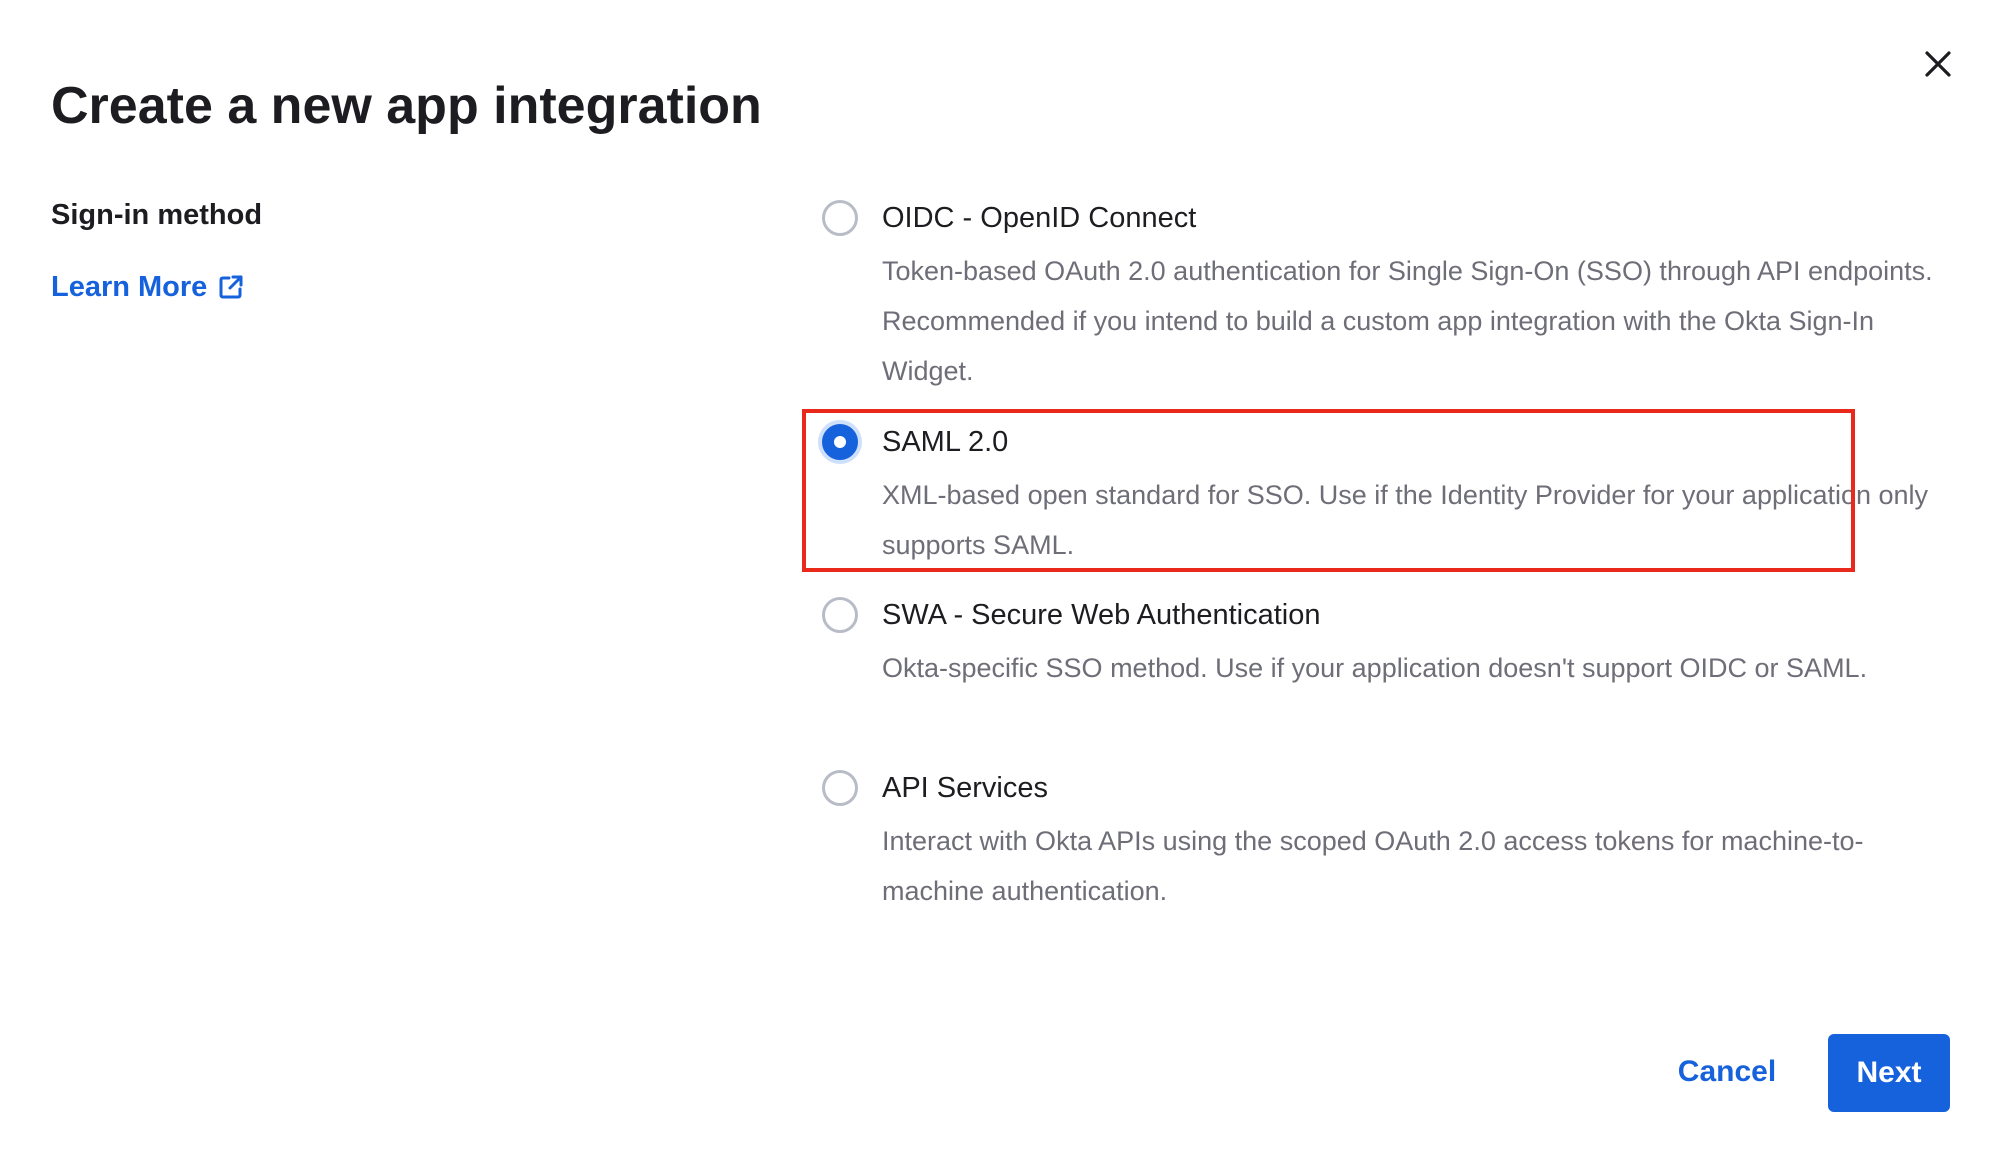 The image size is (2000, 1161). What do you see at coordinates (840, 442) in the screenshot?
I see `radio-saml` at bounding box center [840, 442].